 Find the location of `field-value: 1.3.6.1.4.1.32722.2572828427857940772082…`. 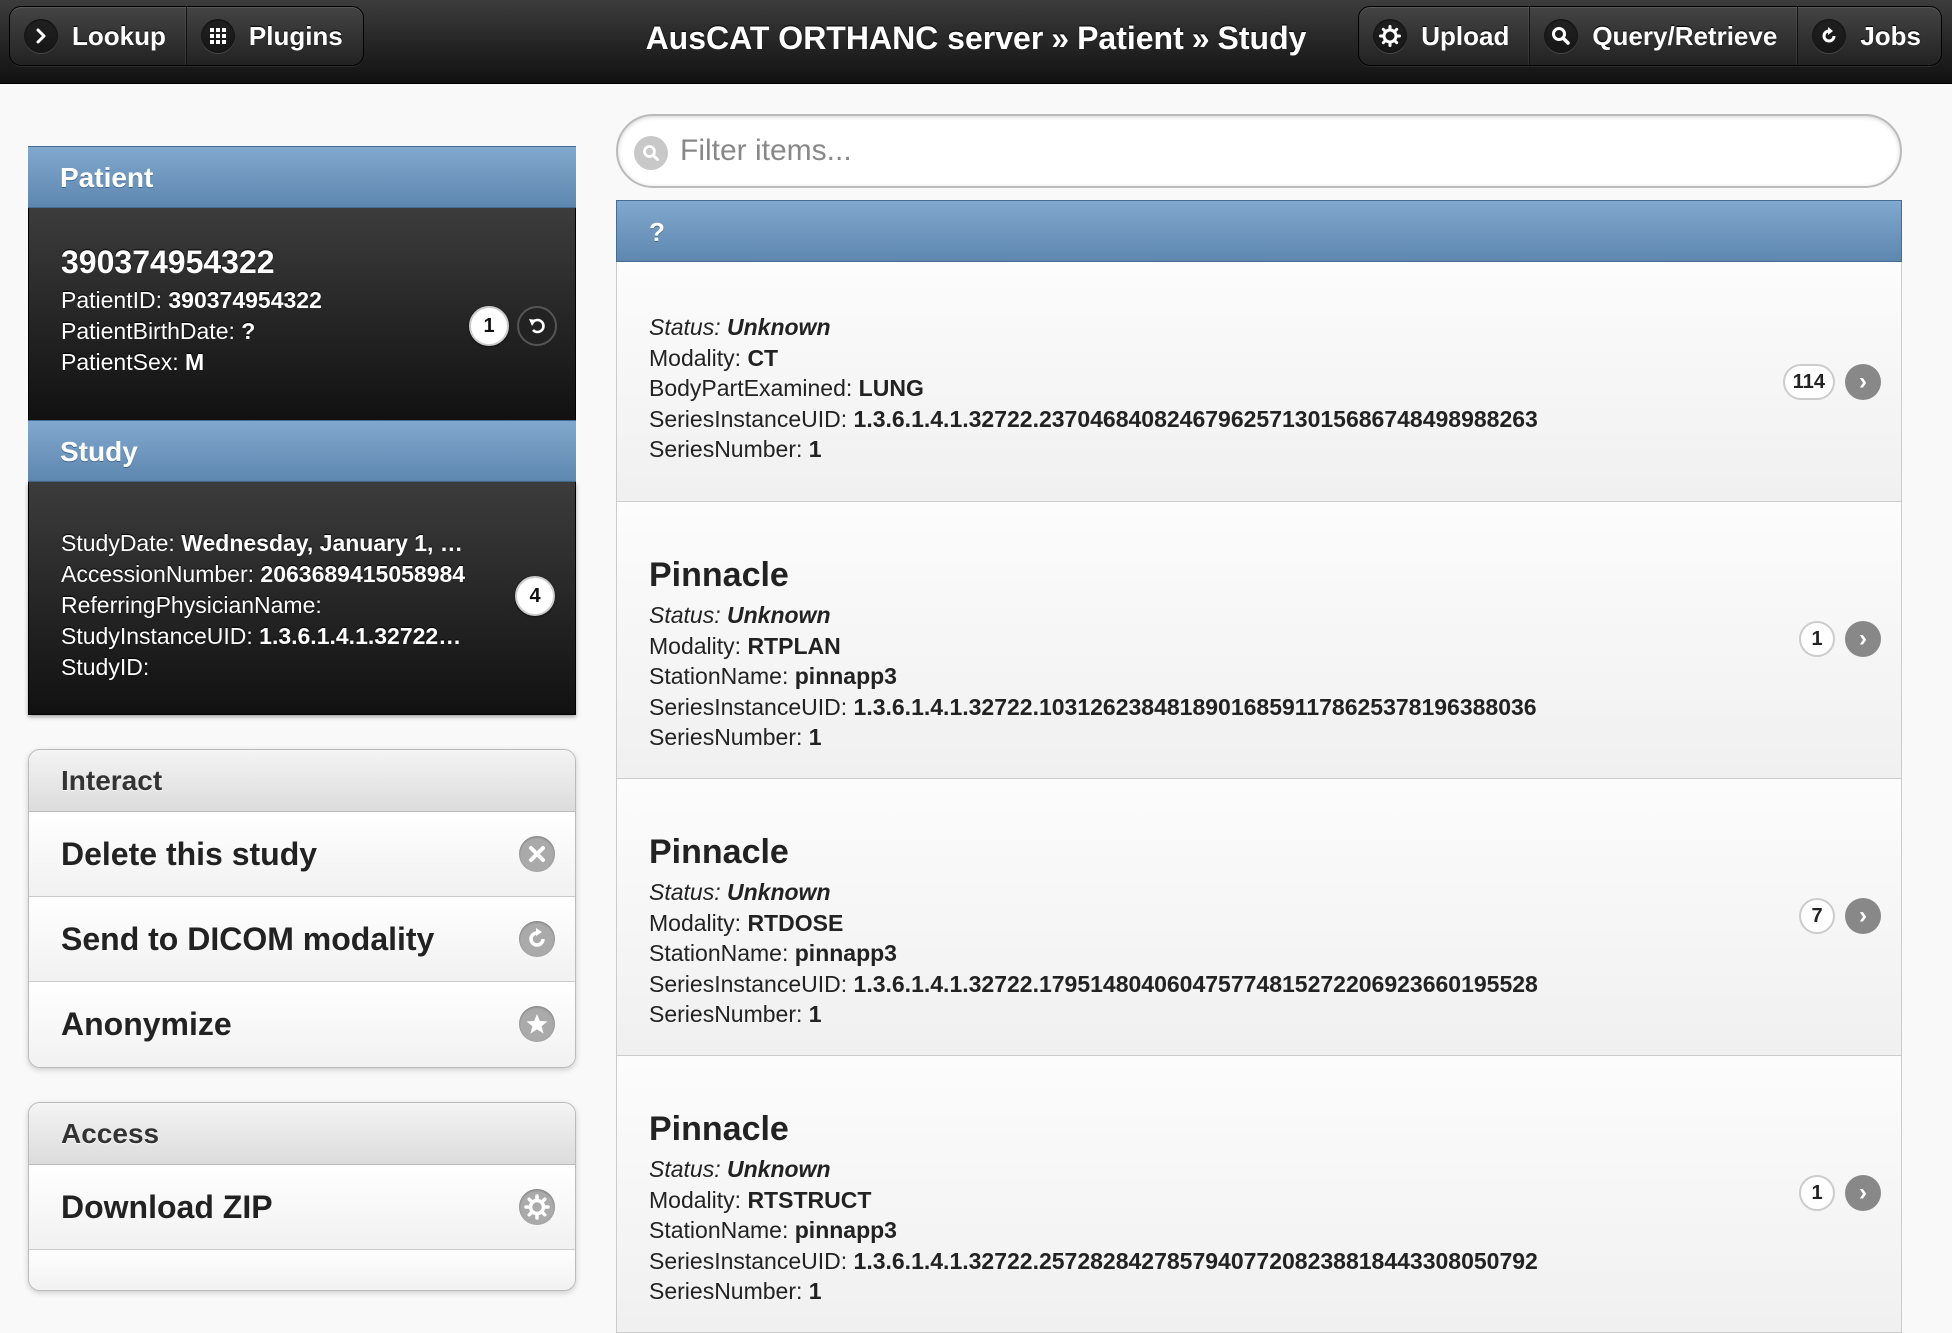

field-value: 1.3.6.1.4.1.32722.2572828427857940772082… is located at coordinates (1195, 1260).